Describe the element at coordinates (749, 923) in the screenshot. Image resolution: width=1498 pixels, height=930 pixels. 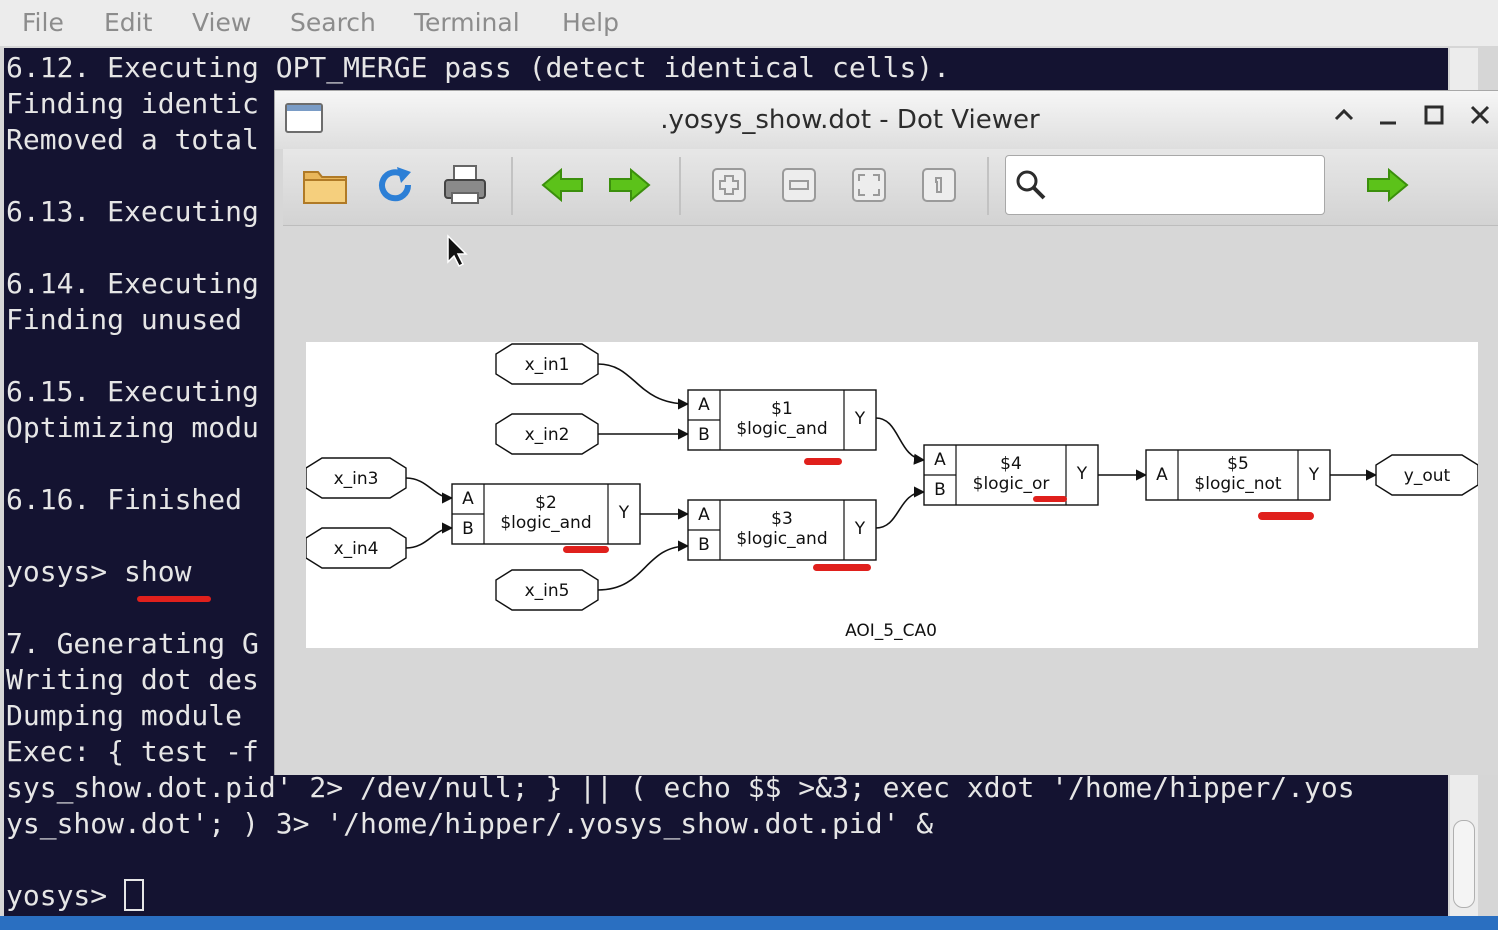
I see `window-bottom-border` at that location.